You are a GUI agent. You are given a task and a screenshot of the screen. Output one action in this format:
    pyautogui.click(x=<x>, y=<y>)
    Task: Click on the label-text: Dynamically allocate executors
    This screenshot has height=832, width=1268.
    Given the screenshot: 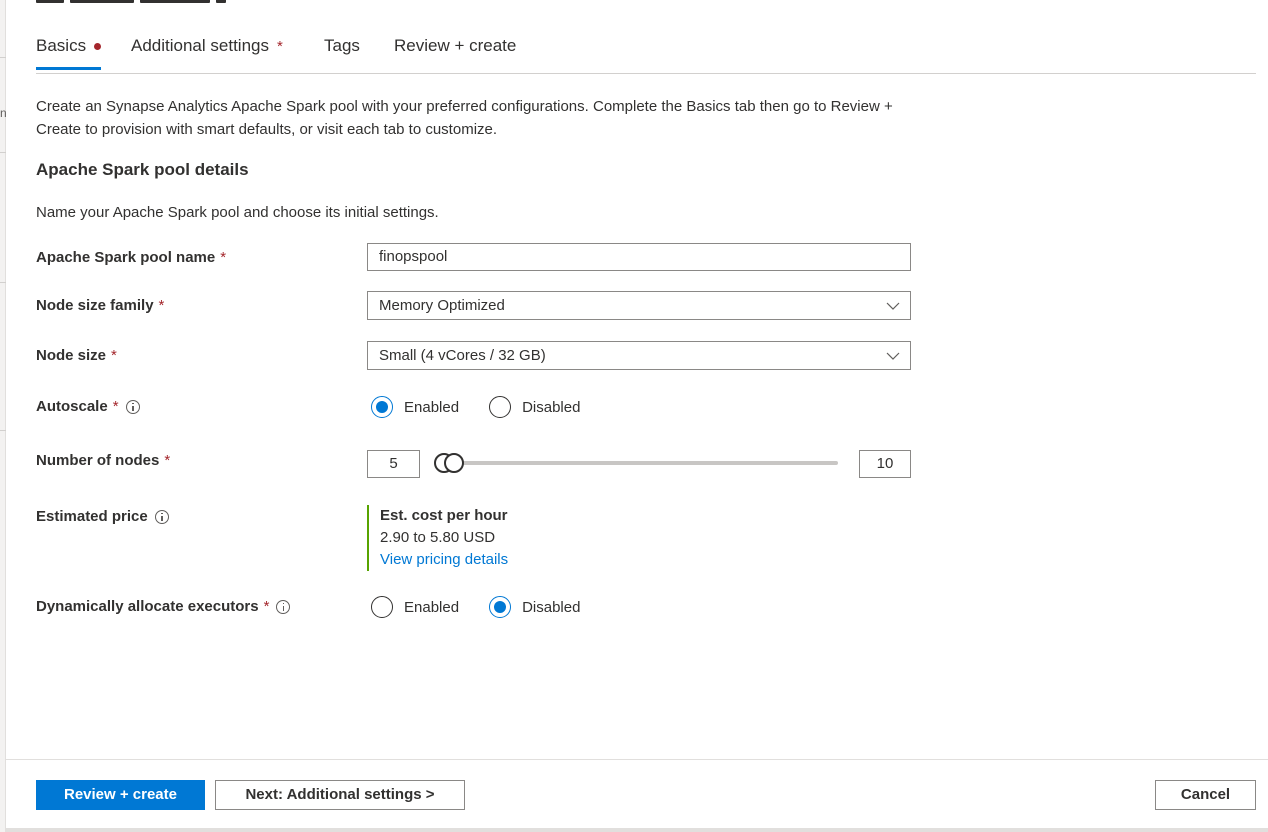 What is the action you would take?
    pyautogui.click(x=147, y=606)
    